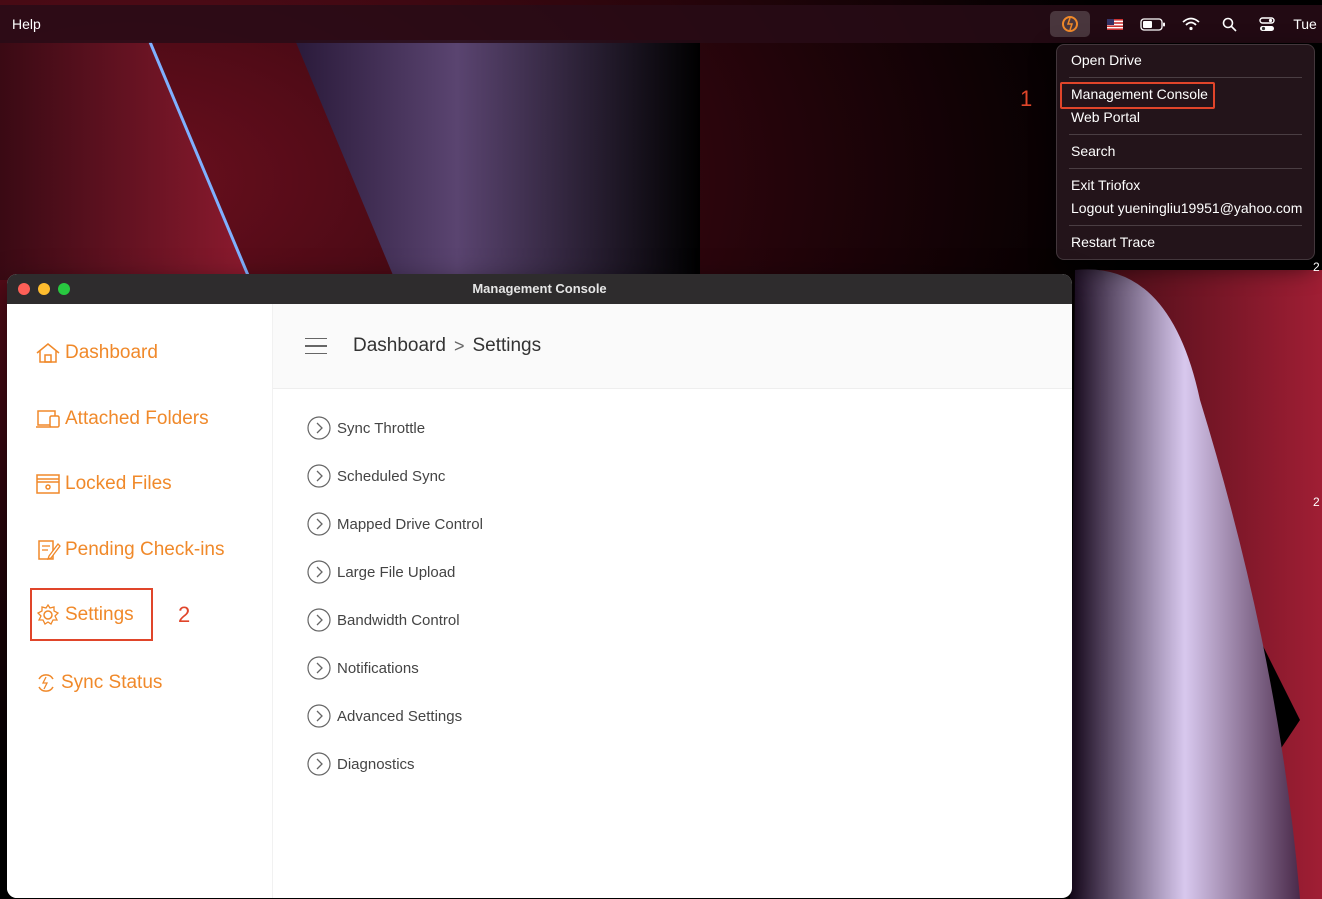 The height and width of the screenshot is (899, 1322). Describe the element at coordinates (395, 632) in the screenshot. I see `setting-bandwidth-control: Bandwidth Control` at that location.